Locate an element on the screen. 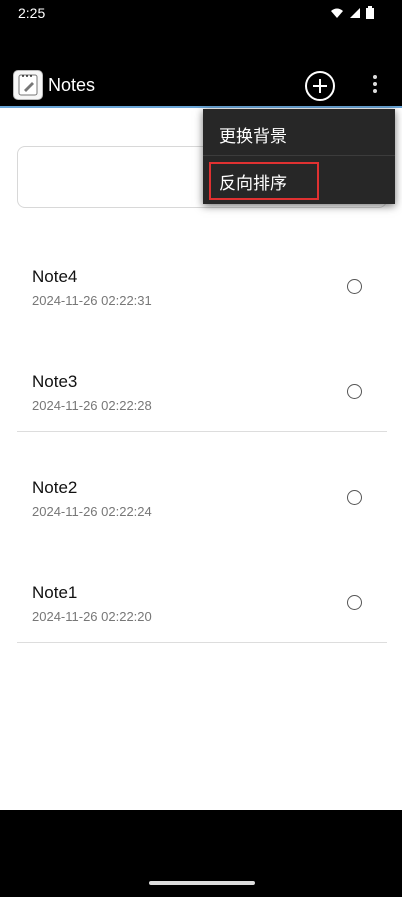  note-title: Note1 is located at coordinates (55, 592).